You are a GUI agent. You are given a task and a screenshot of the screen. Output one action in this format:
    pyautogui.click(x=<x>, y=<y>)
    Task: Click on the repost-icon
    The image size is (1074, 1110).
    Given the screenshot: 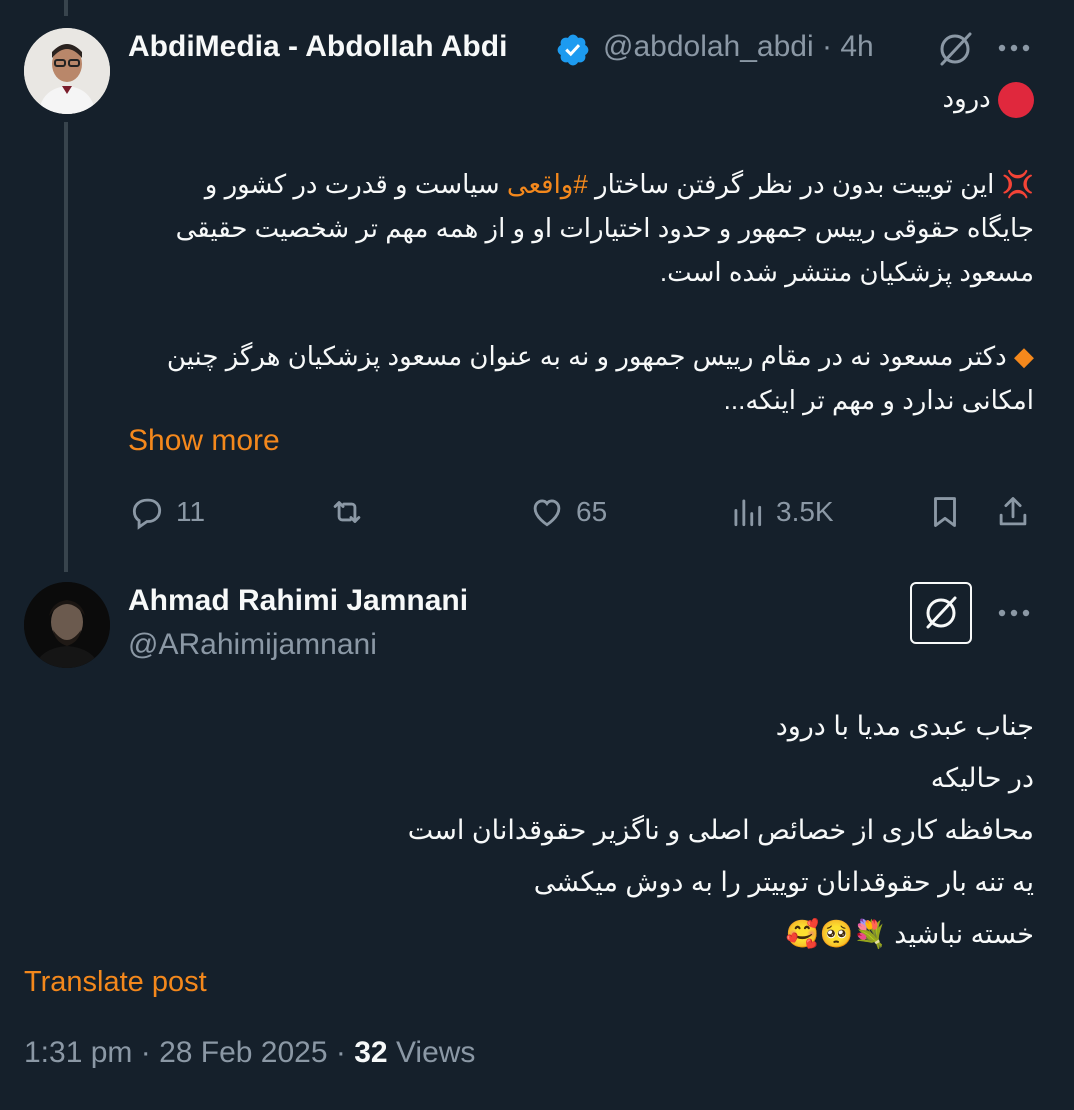 What is the action you would take?
    pyautogui.click(x=347, y=512)
    